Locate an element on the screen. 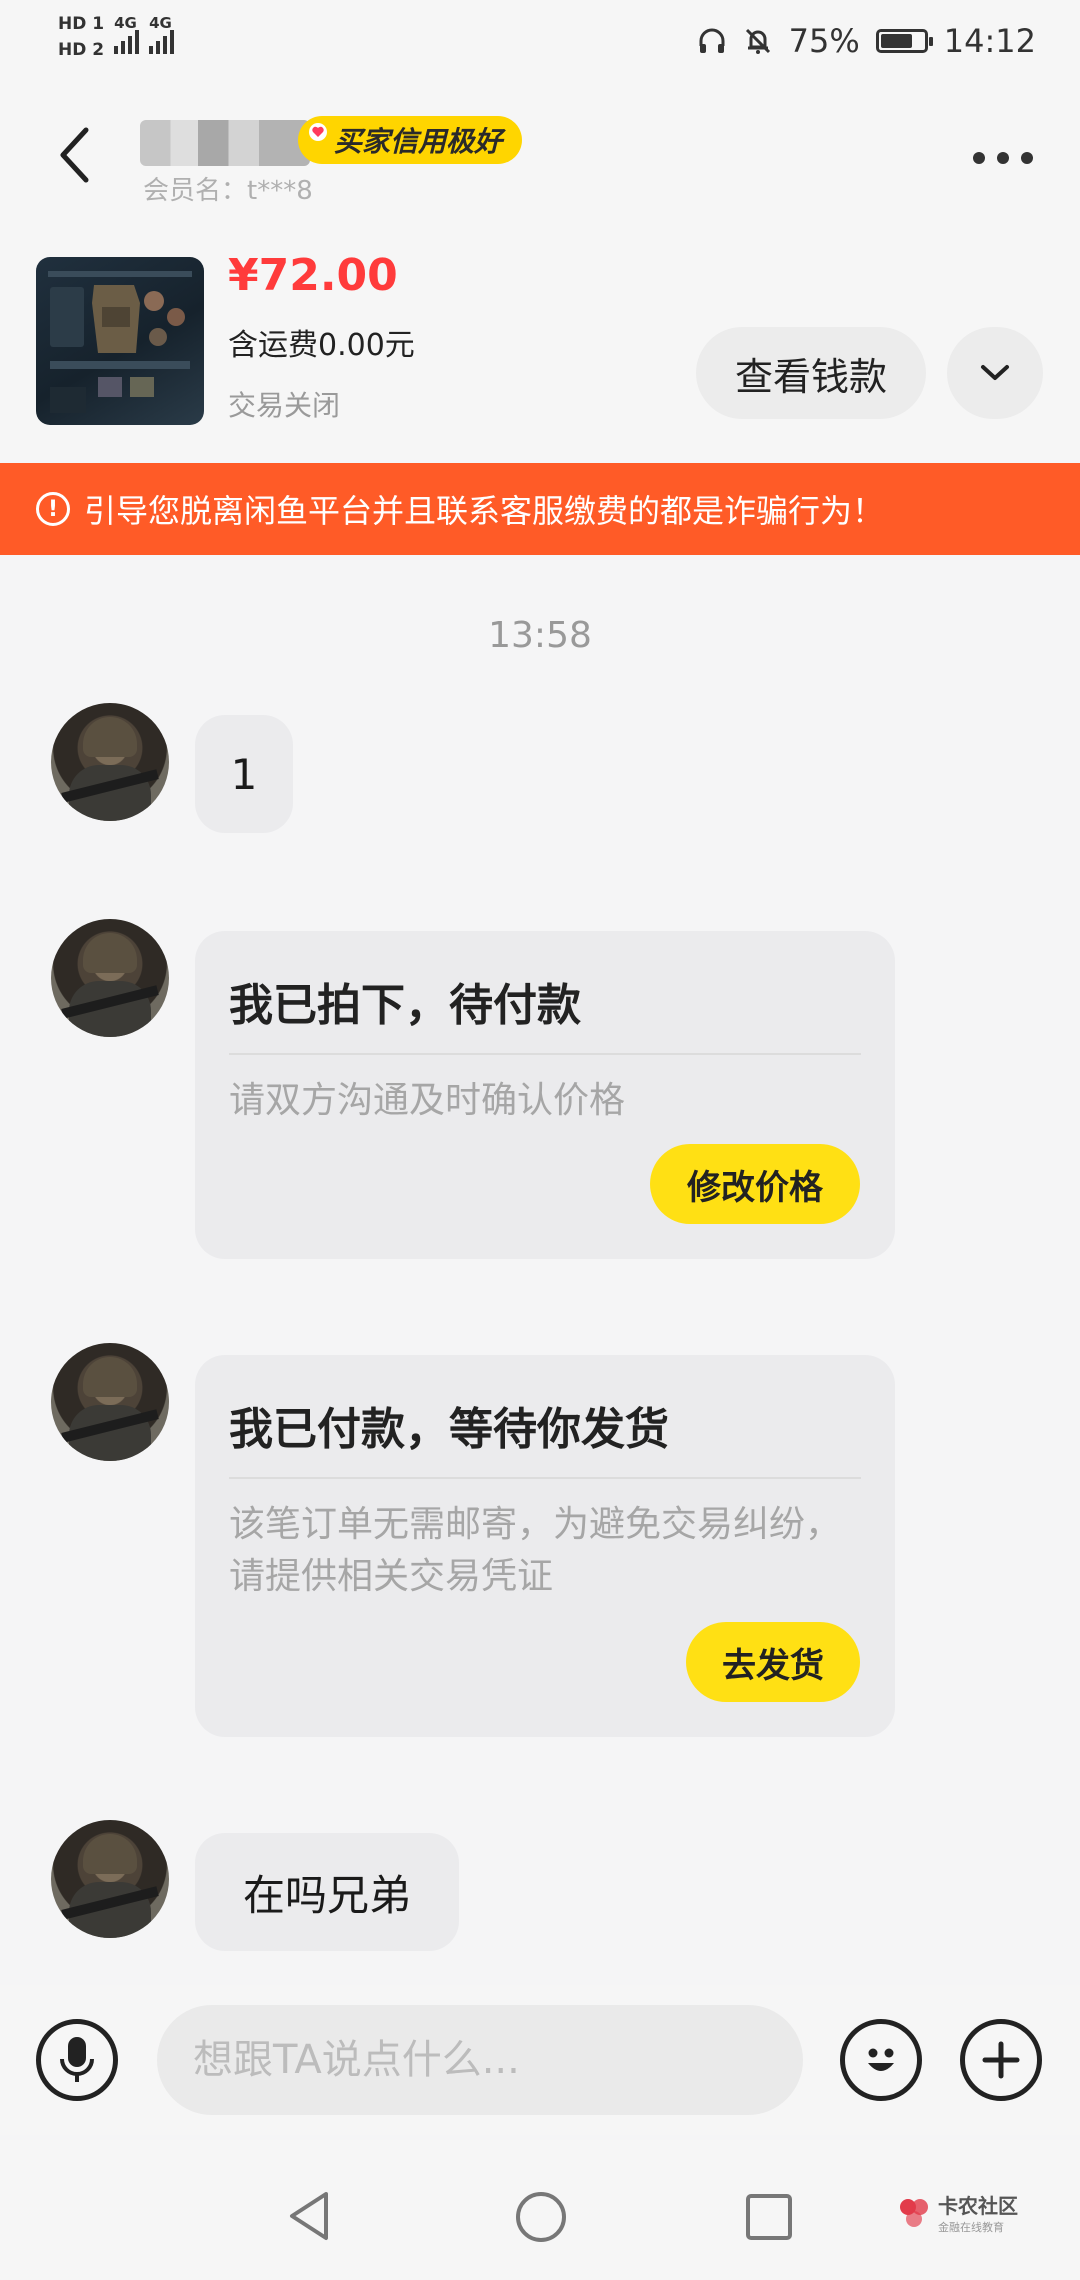 The height and width of the screenshot is (2280, 1080). order-card-unpaid: 我已拍下，待付款 请双方沟通及时确认价格 修改价格 is located at coordinates (545, 1095).